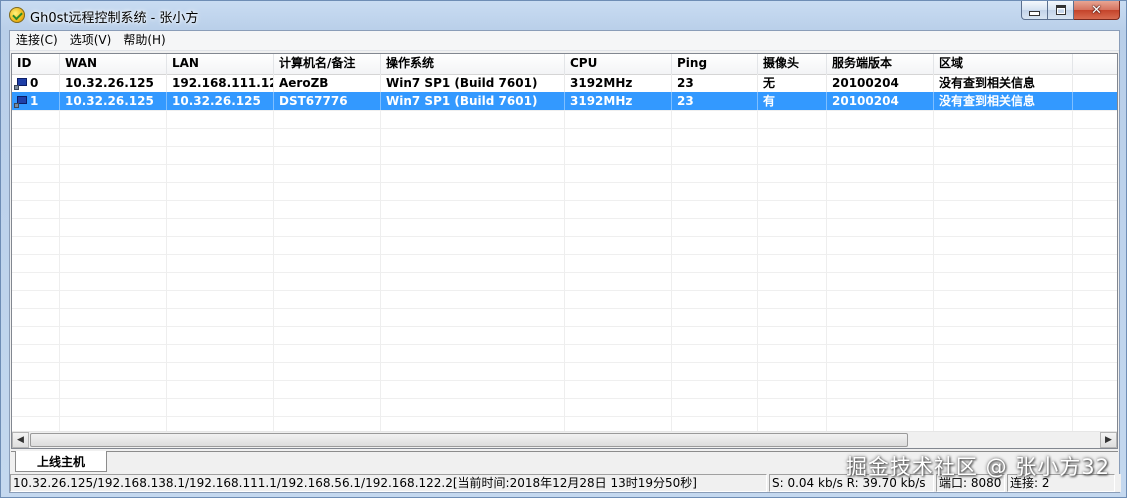 The width and height of the screenshot is (1127, 498). Describe the element at coordinates (113, 64) in the screenshot. I see `column-header-wan: WAN` at that location.